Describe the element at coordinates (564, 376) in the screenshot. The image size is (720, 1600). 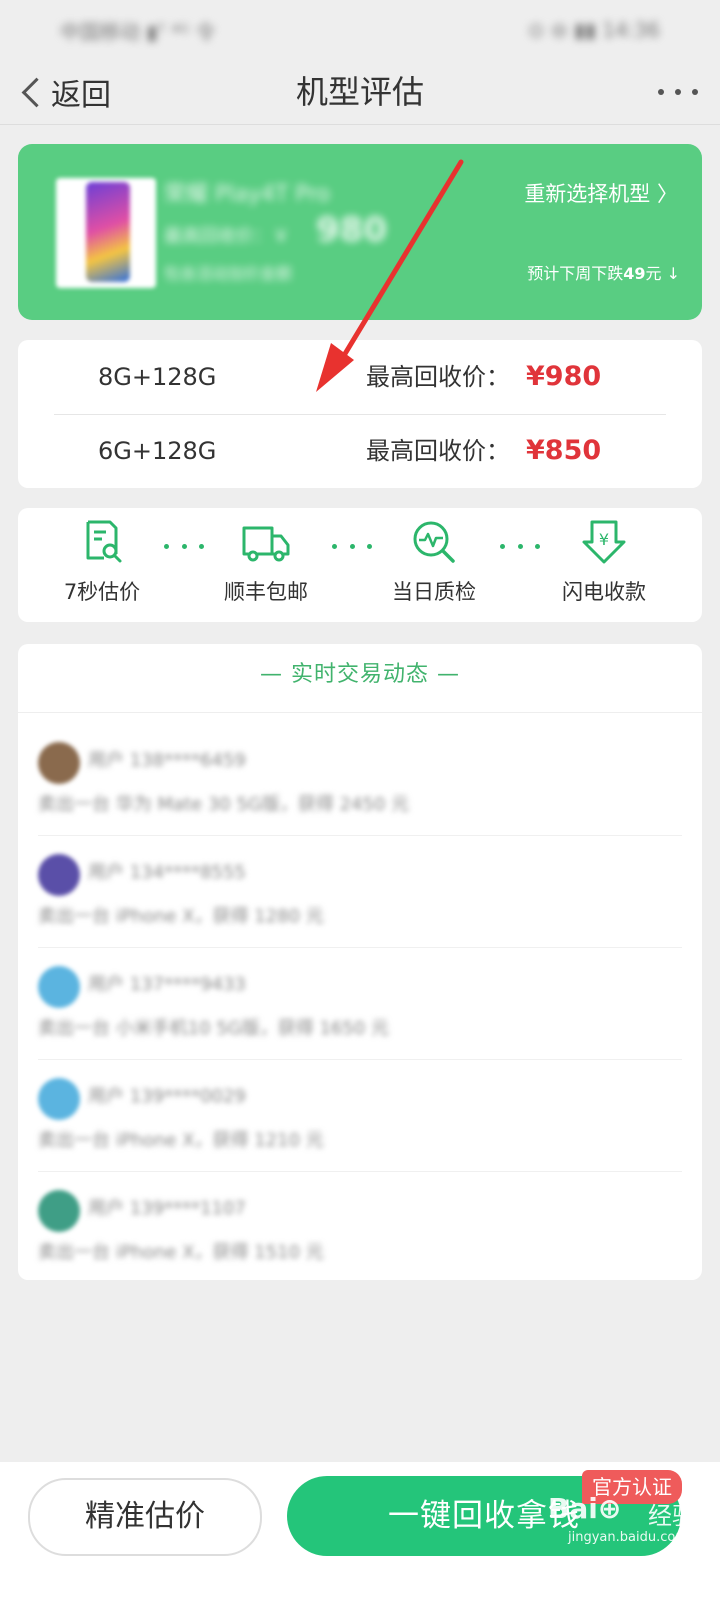
I see `max-price-value: ¥980` at that location.